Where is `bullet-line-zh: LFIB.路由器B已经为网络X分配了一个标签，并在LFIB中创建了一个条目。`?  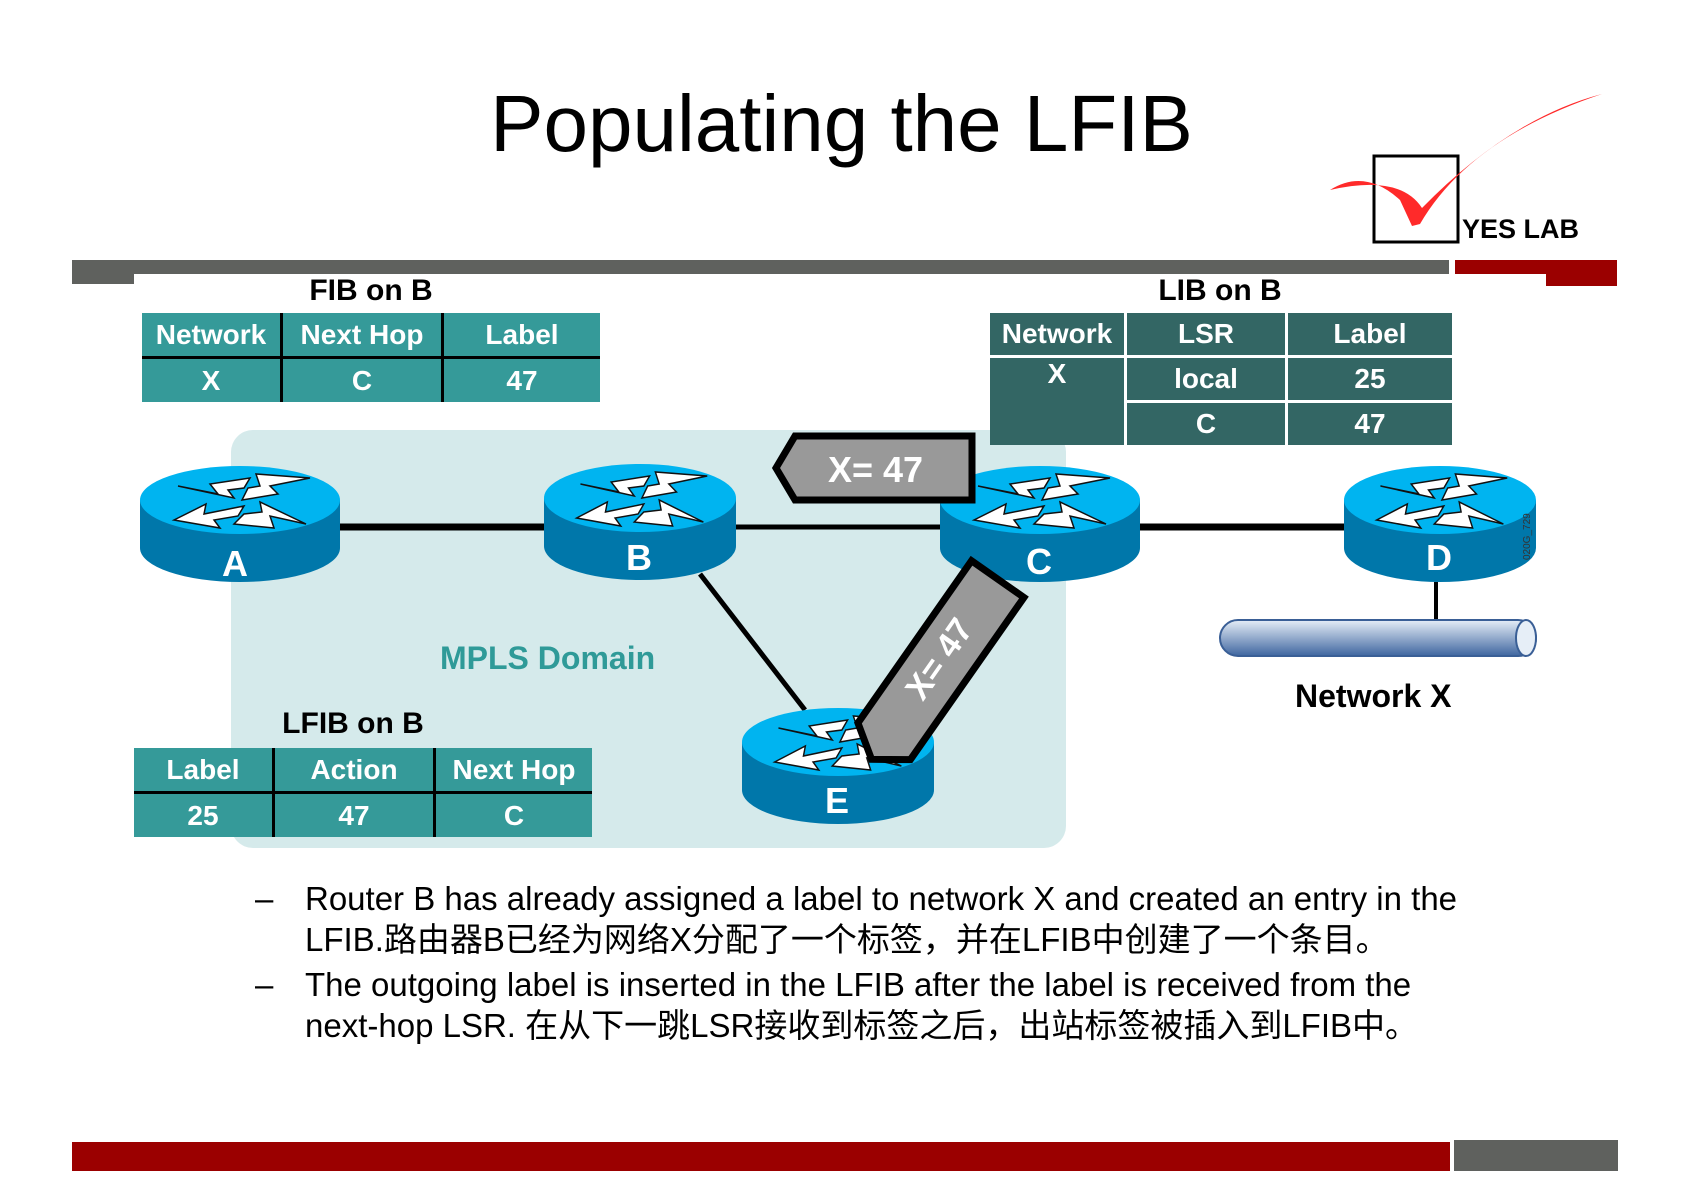 bullet-line-zh: LFIB.路由器B已经为网络X分配了一个标签，并在LFIB中创建了一个条目。 is located at coordinates (847, 939).